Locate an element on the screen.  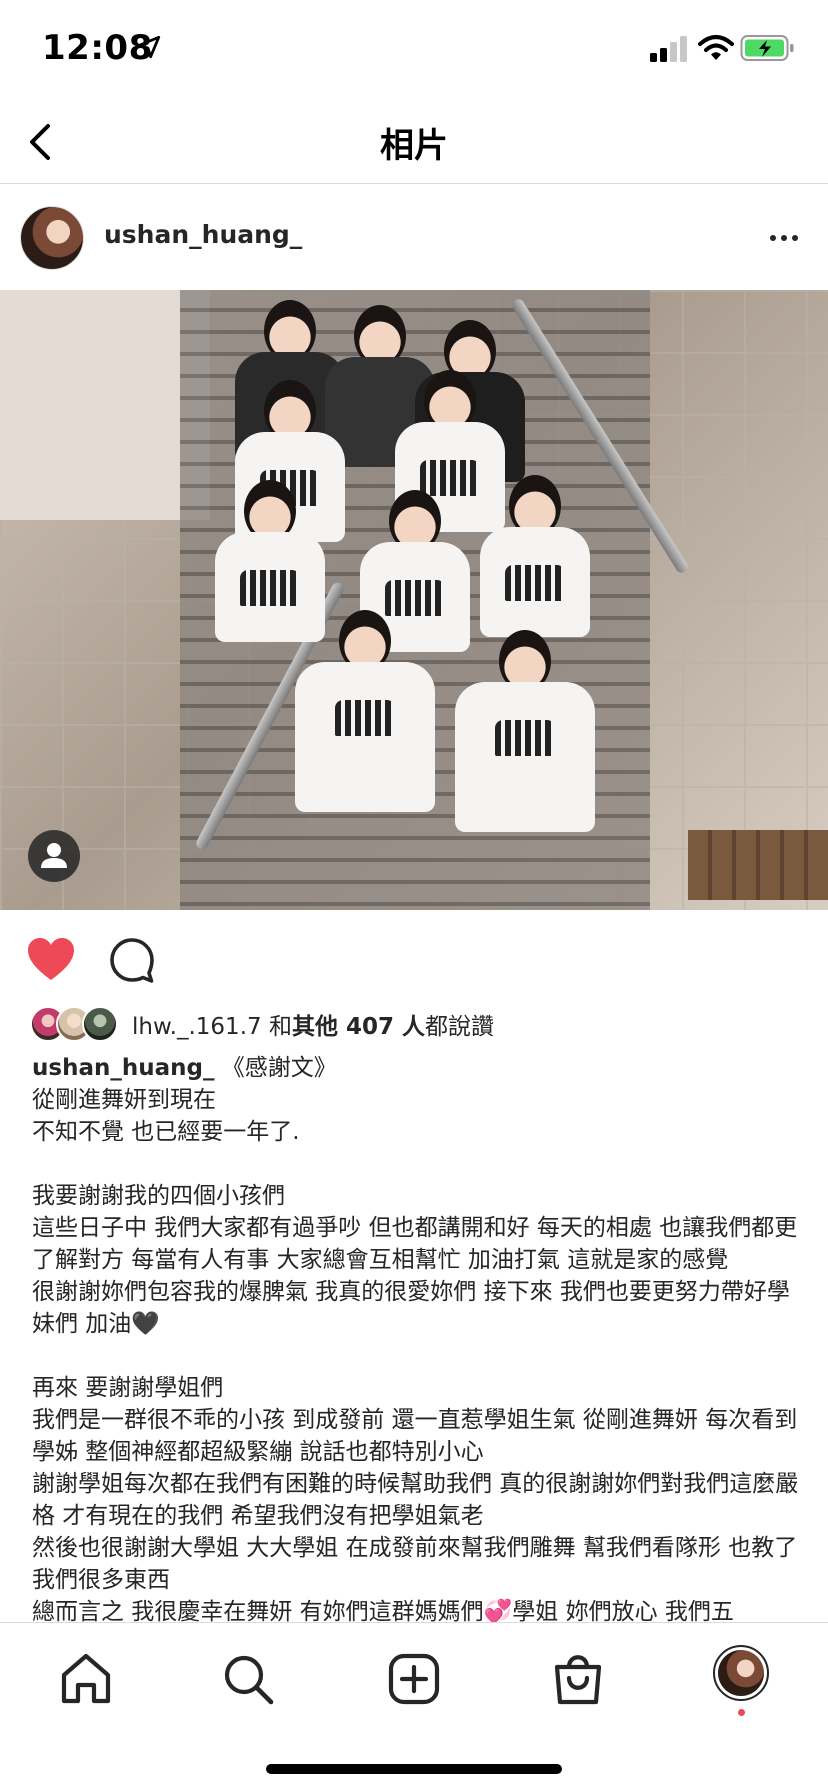
post-username: ushan_huang_ is located at coordinates (203, 234).